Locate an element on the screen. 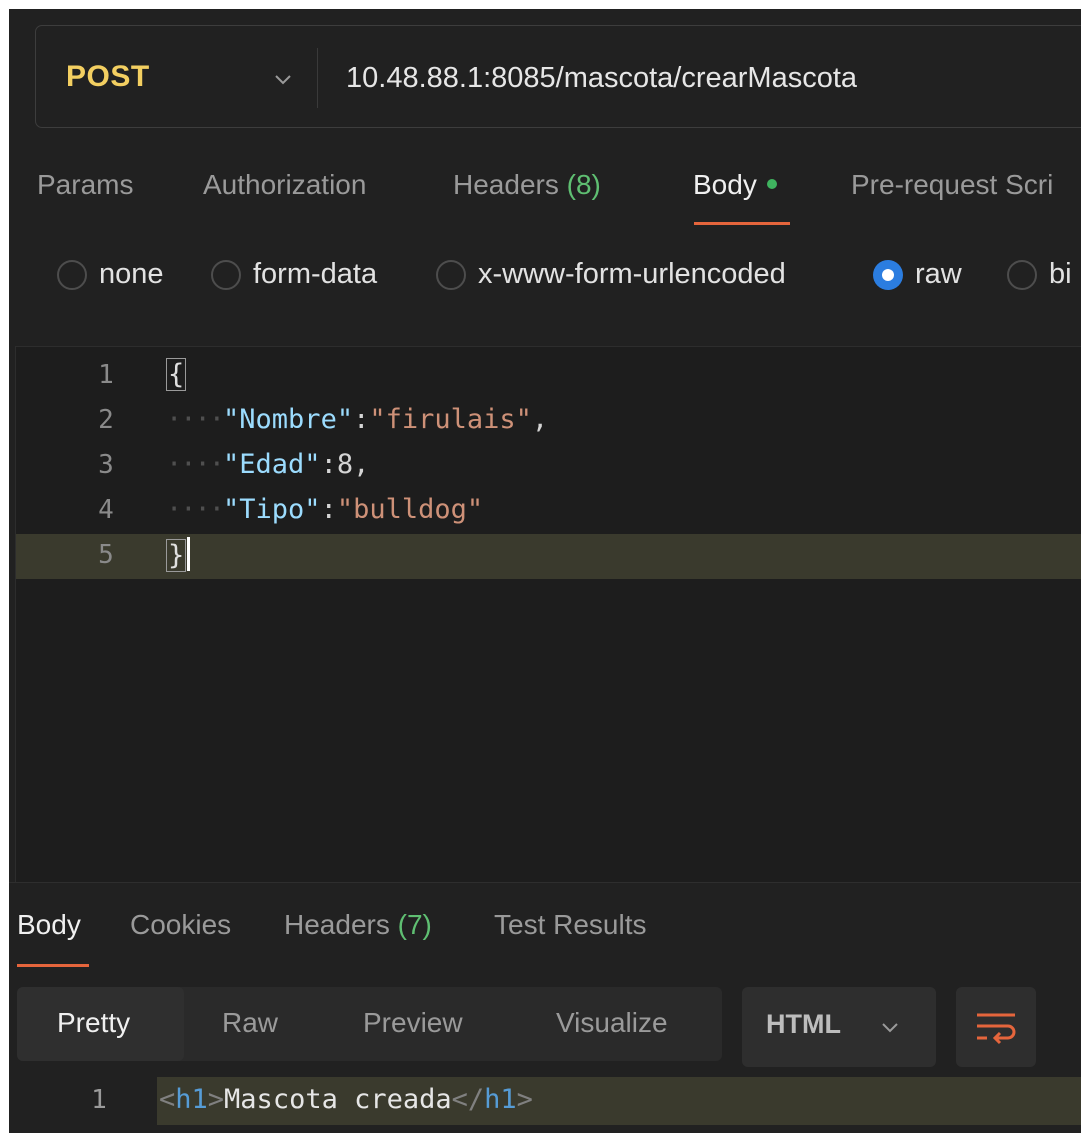 The height and width of the screenshot is (1133, 1081). code-line: 2 ····"Nombre":"firulais", is located at coordinates (548, 421).